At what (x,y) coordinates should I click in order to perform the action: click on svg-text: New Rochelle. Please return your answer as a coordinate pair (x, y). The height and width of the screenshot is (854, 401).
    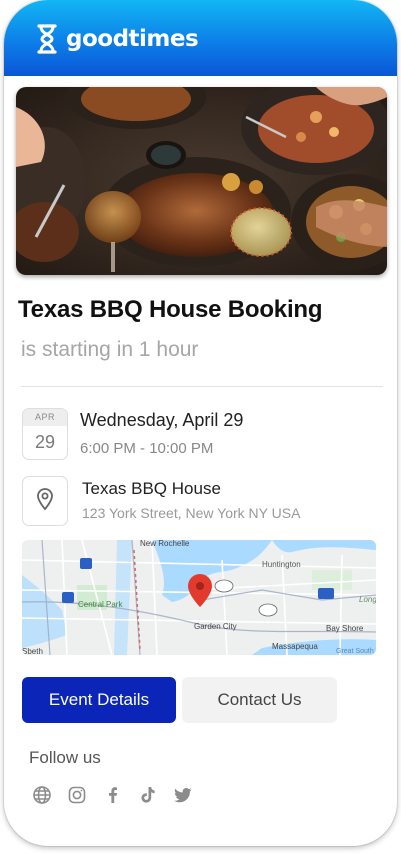
    Looking at the image, I should click on (165, 544).